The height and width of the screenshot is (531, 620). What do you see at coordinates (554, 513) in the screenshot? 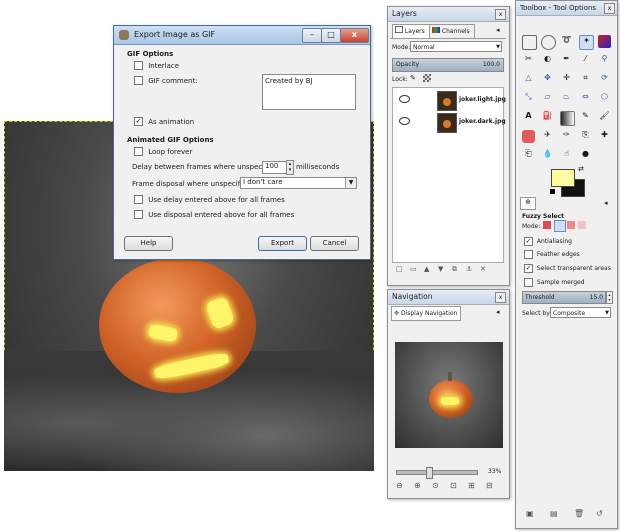
I see `restore-options-icon: ▤` at bounding box center [554, 513].